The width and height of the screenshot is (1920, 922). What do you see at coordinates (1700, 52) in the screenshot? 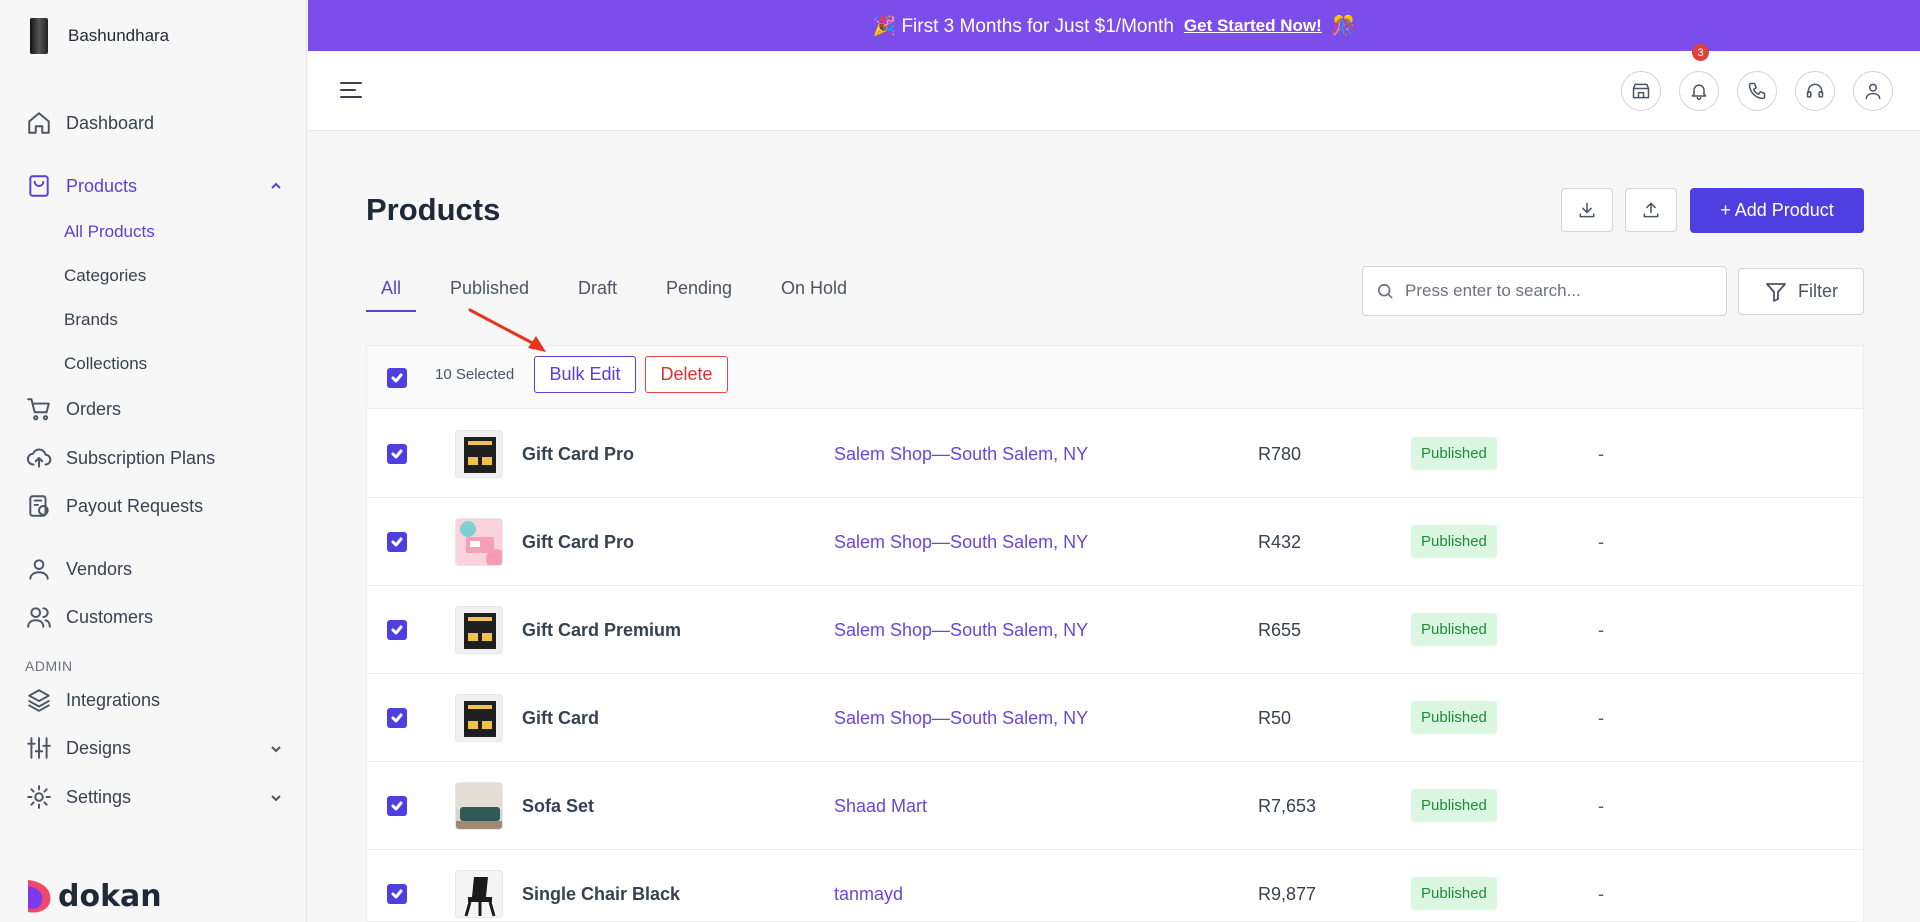
I see `notification-badge: 3` at bounding box center [1700, 52].